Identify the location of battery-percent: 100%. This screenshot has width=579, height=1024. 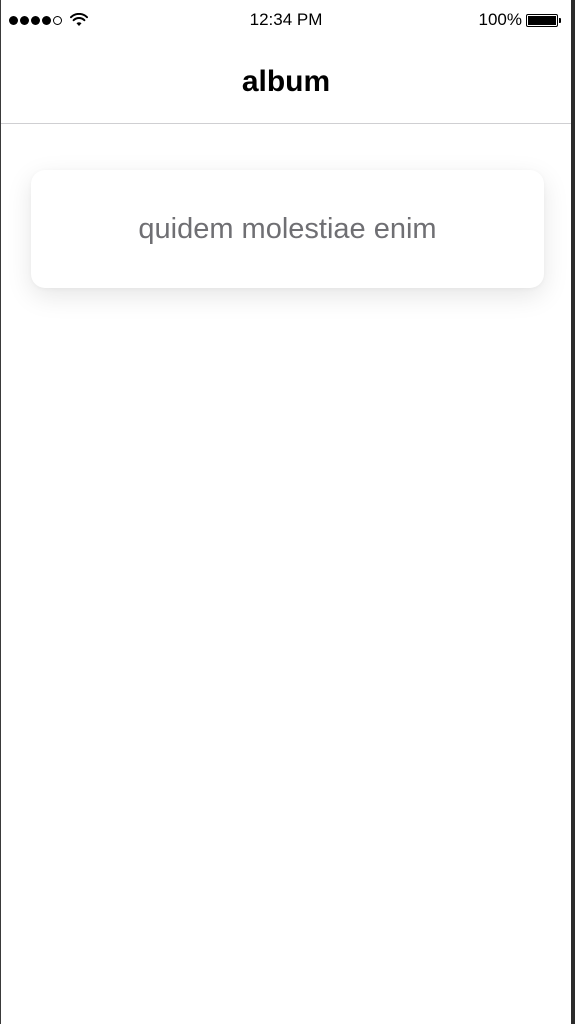
(500, 19).